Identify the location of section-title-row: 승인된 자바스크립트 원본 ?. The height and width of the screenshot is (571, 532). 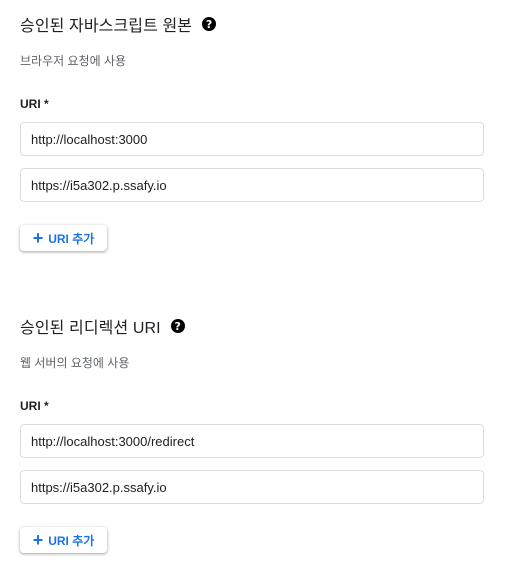
(118, 24).